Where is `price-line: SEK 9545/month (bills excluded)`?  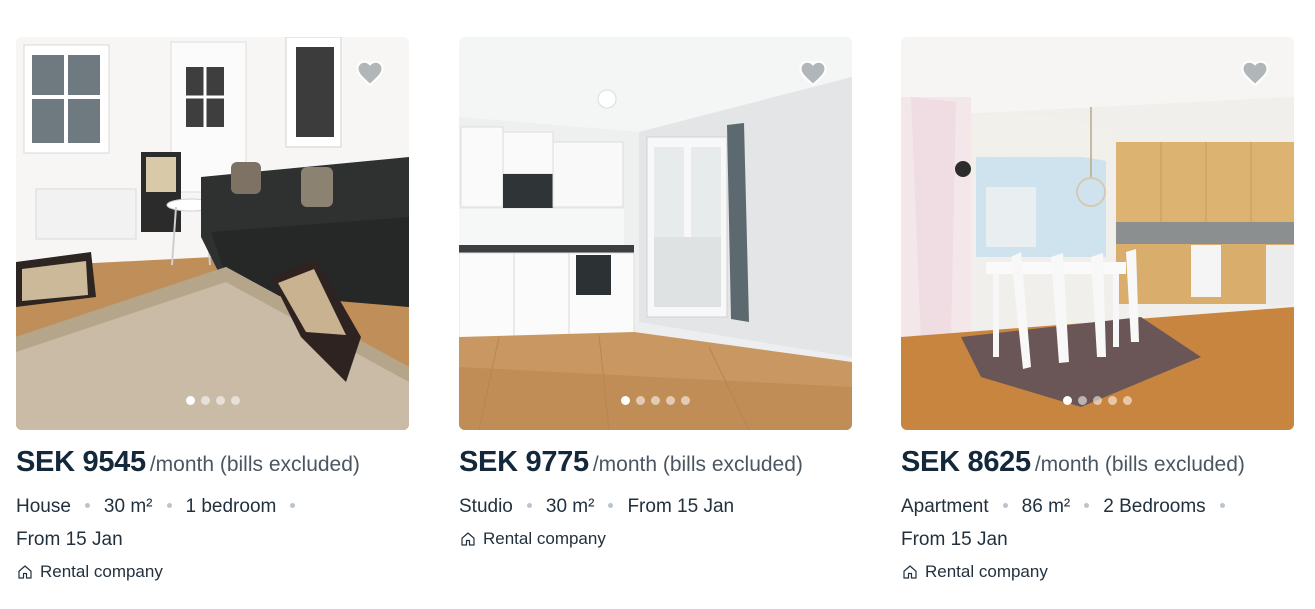 price-line: SEK 9545/month (bills excluded) is located at coordinates (212, 462).